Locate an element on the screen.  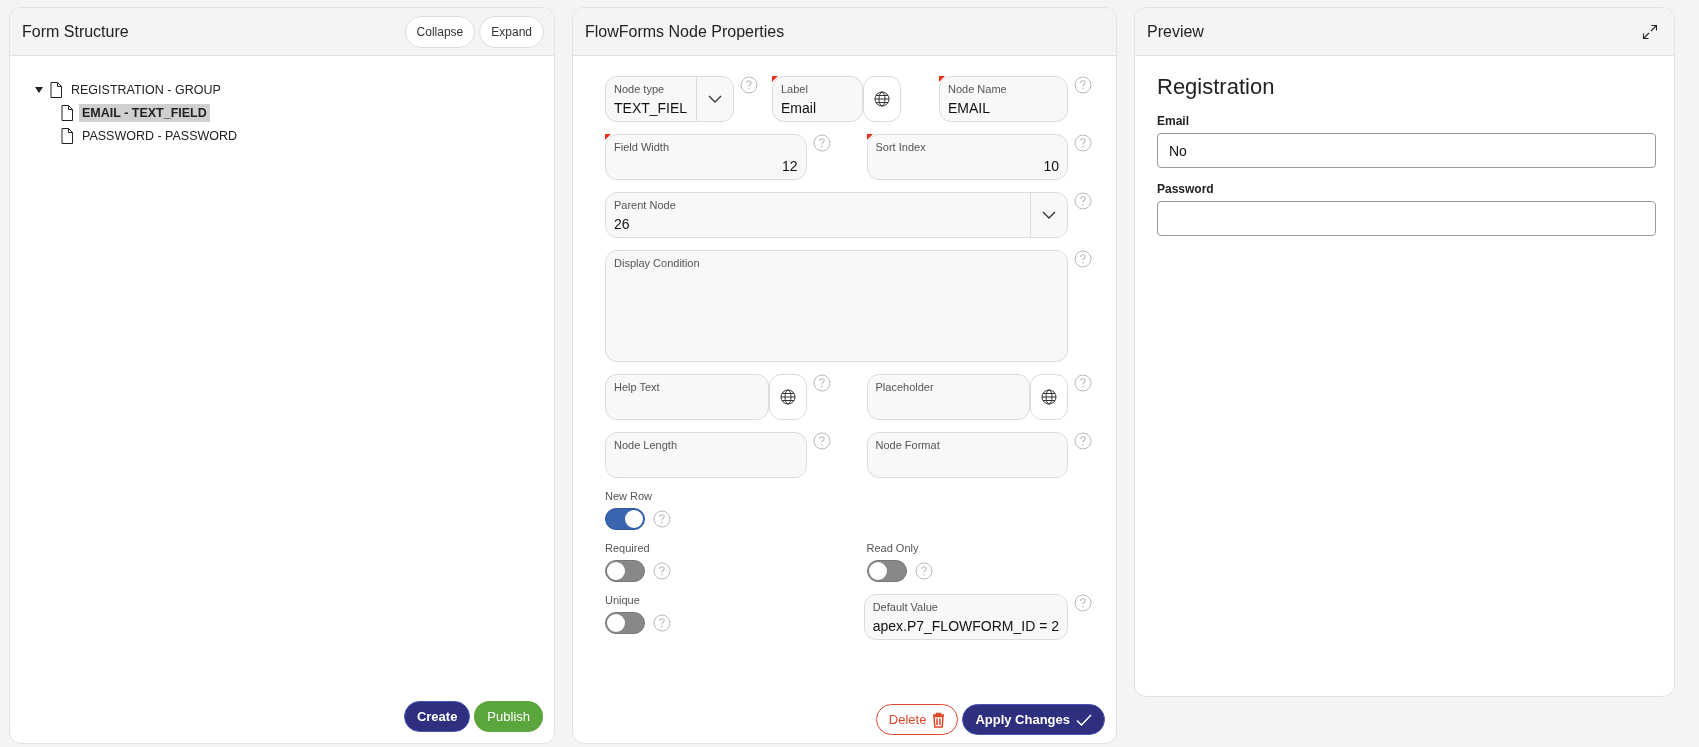
form-heading: Registration is located at coordinates (1216, 87).